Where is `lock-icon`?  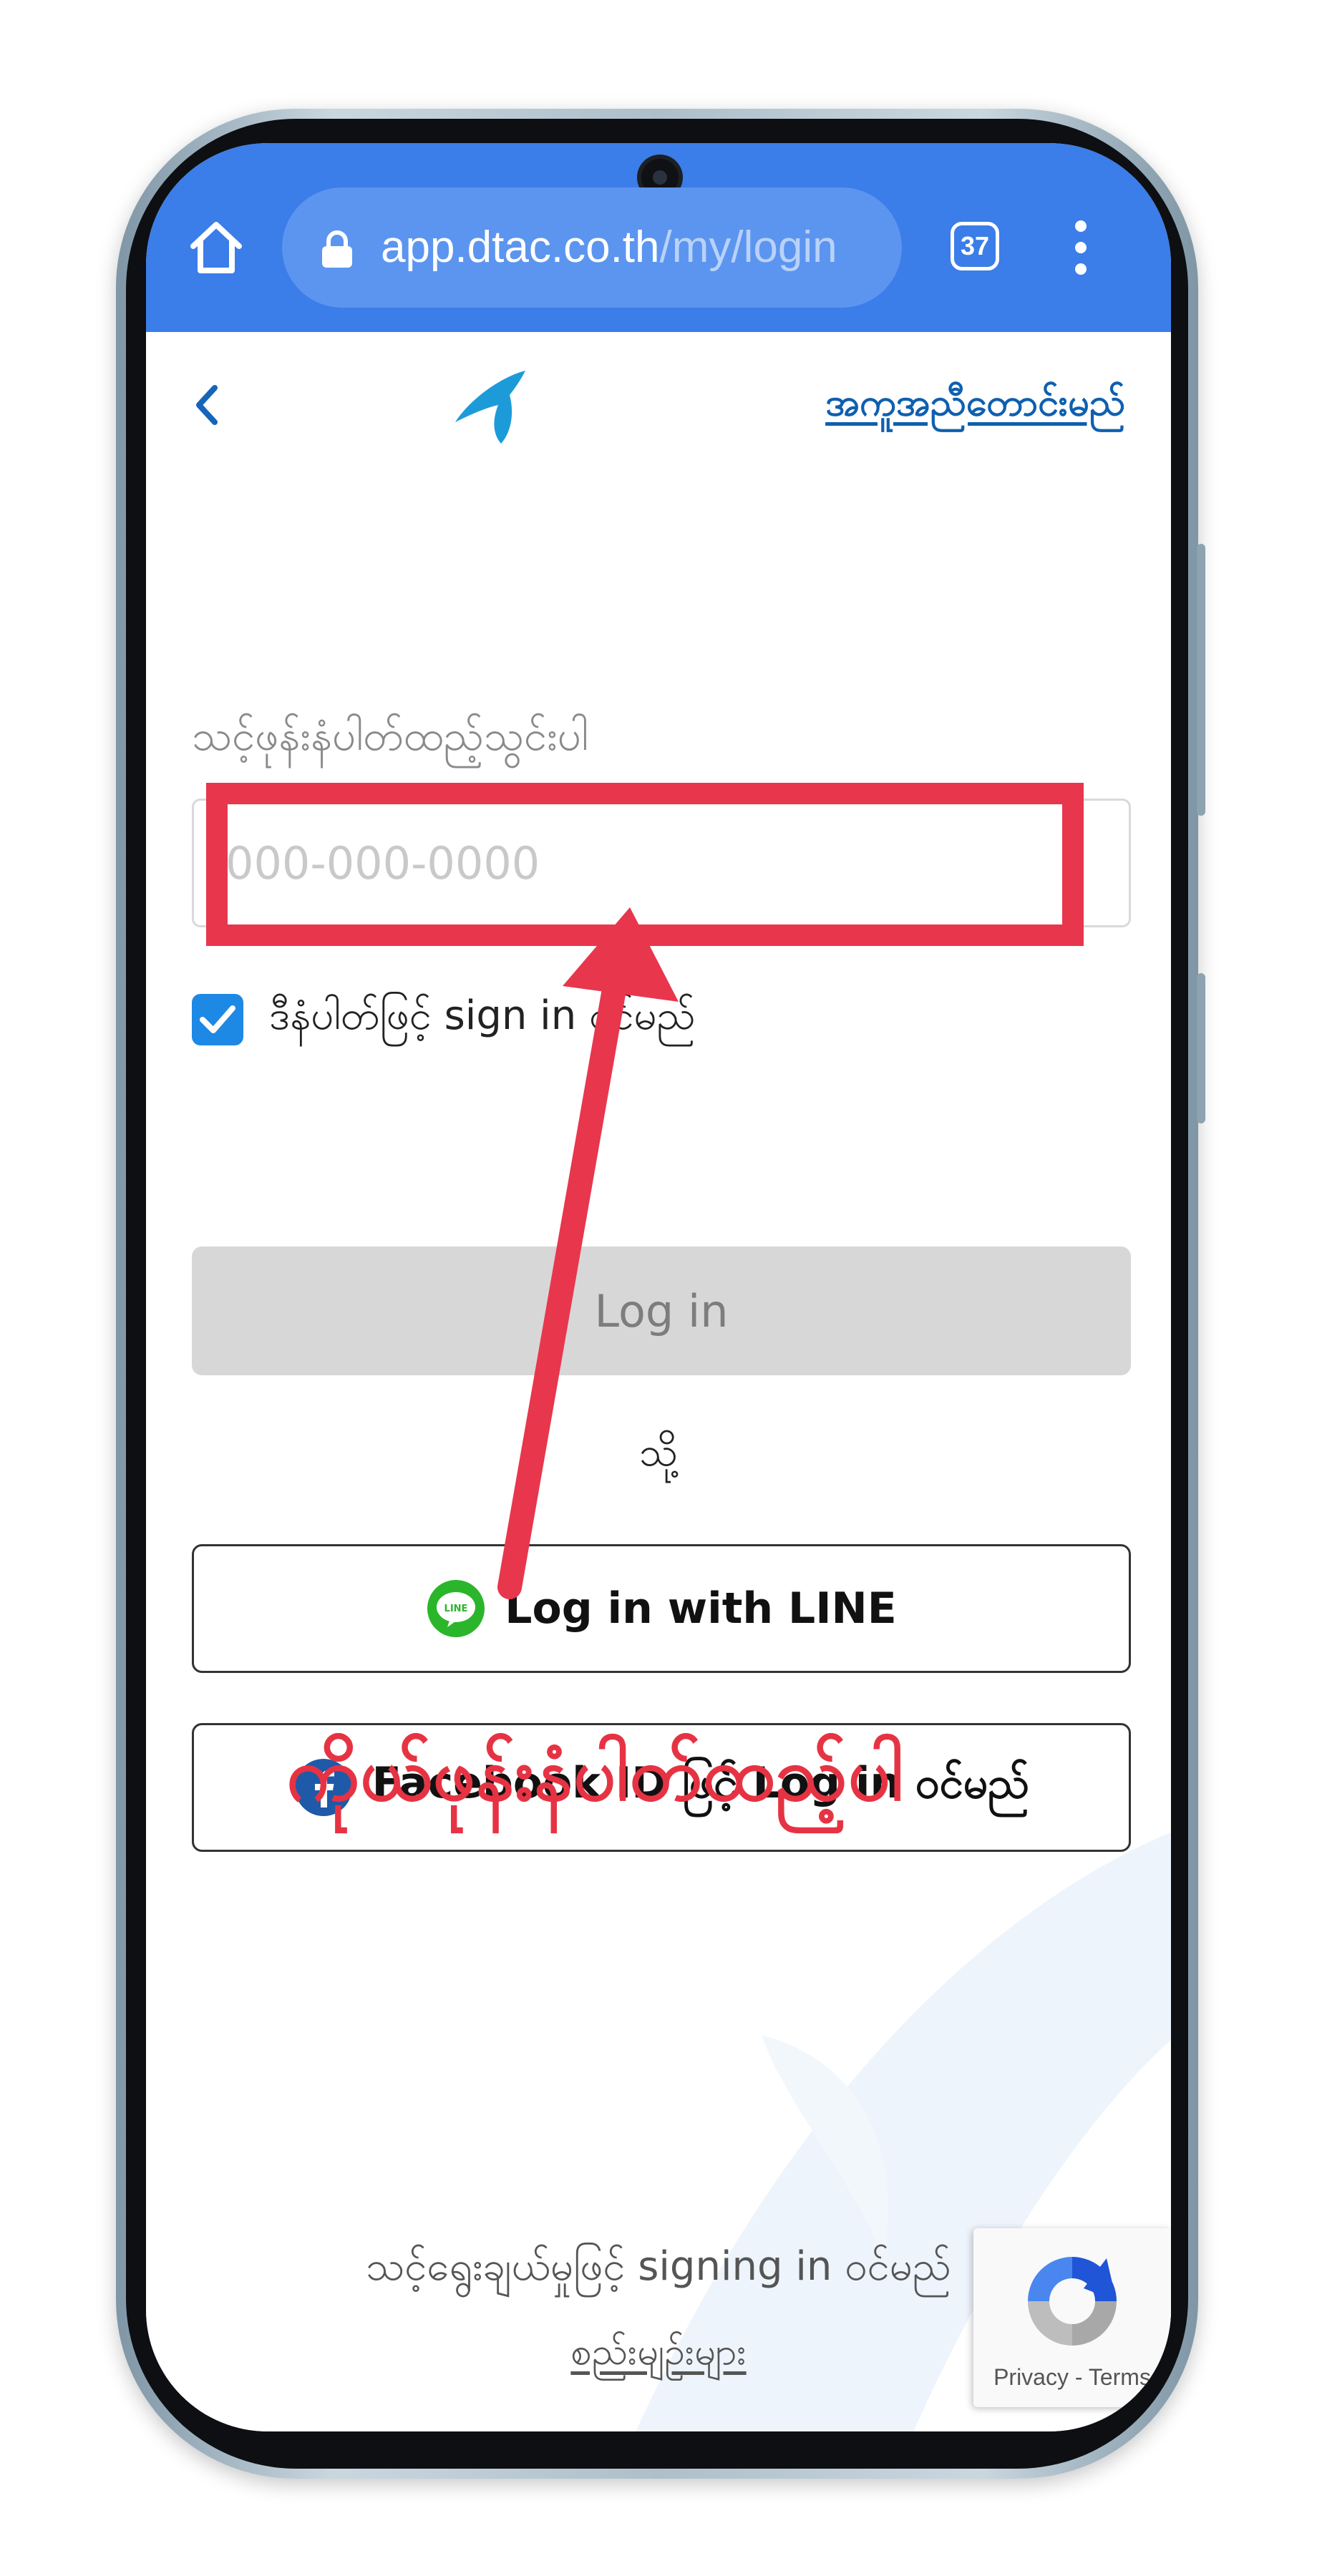 lock-icon is located at coordinates (337, 249).